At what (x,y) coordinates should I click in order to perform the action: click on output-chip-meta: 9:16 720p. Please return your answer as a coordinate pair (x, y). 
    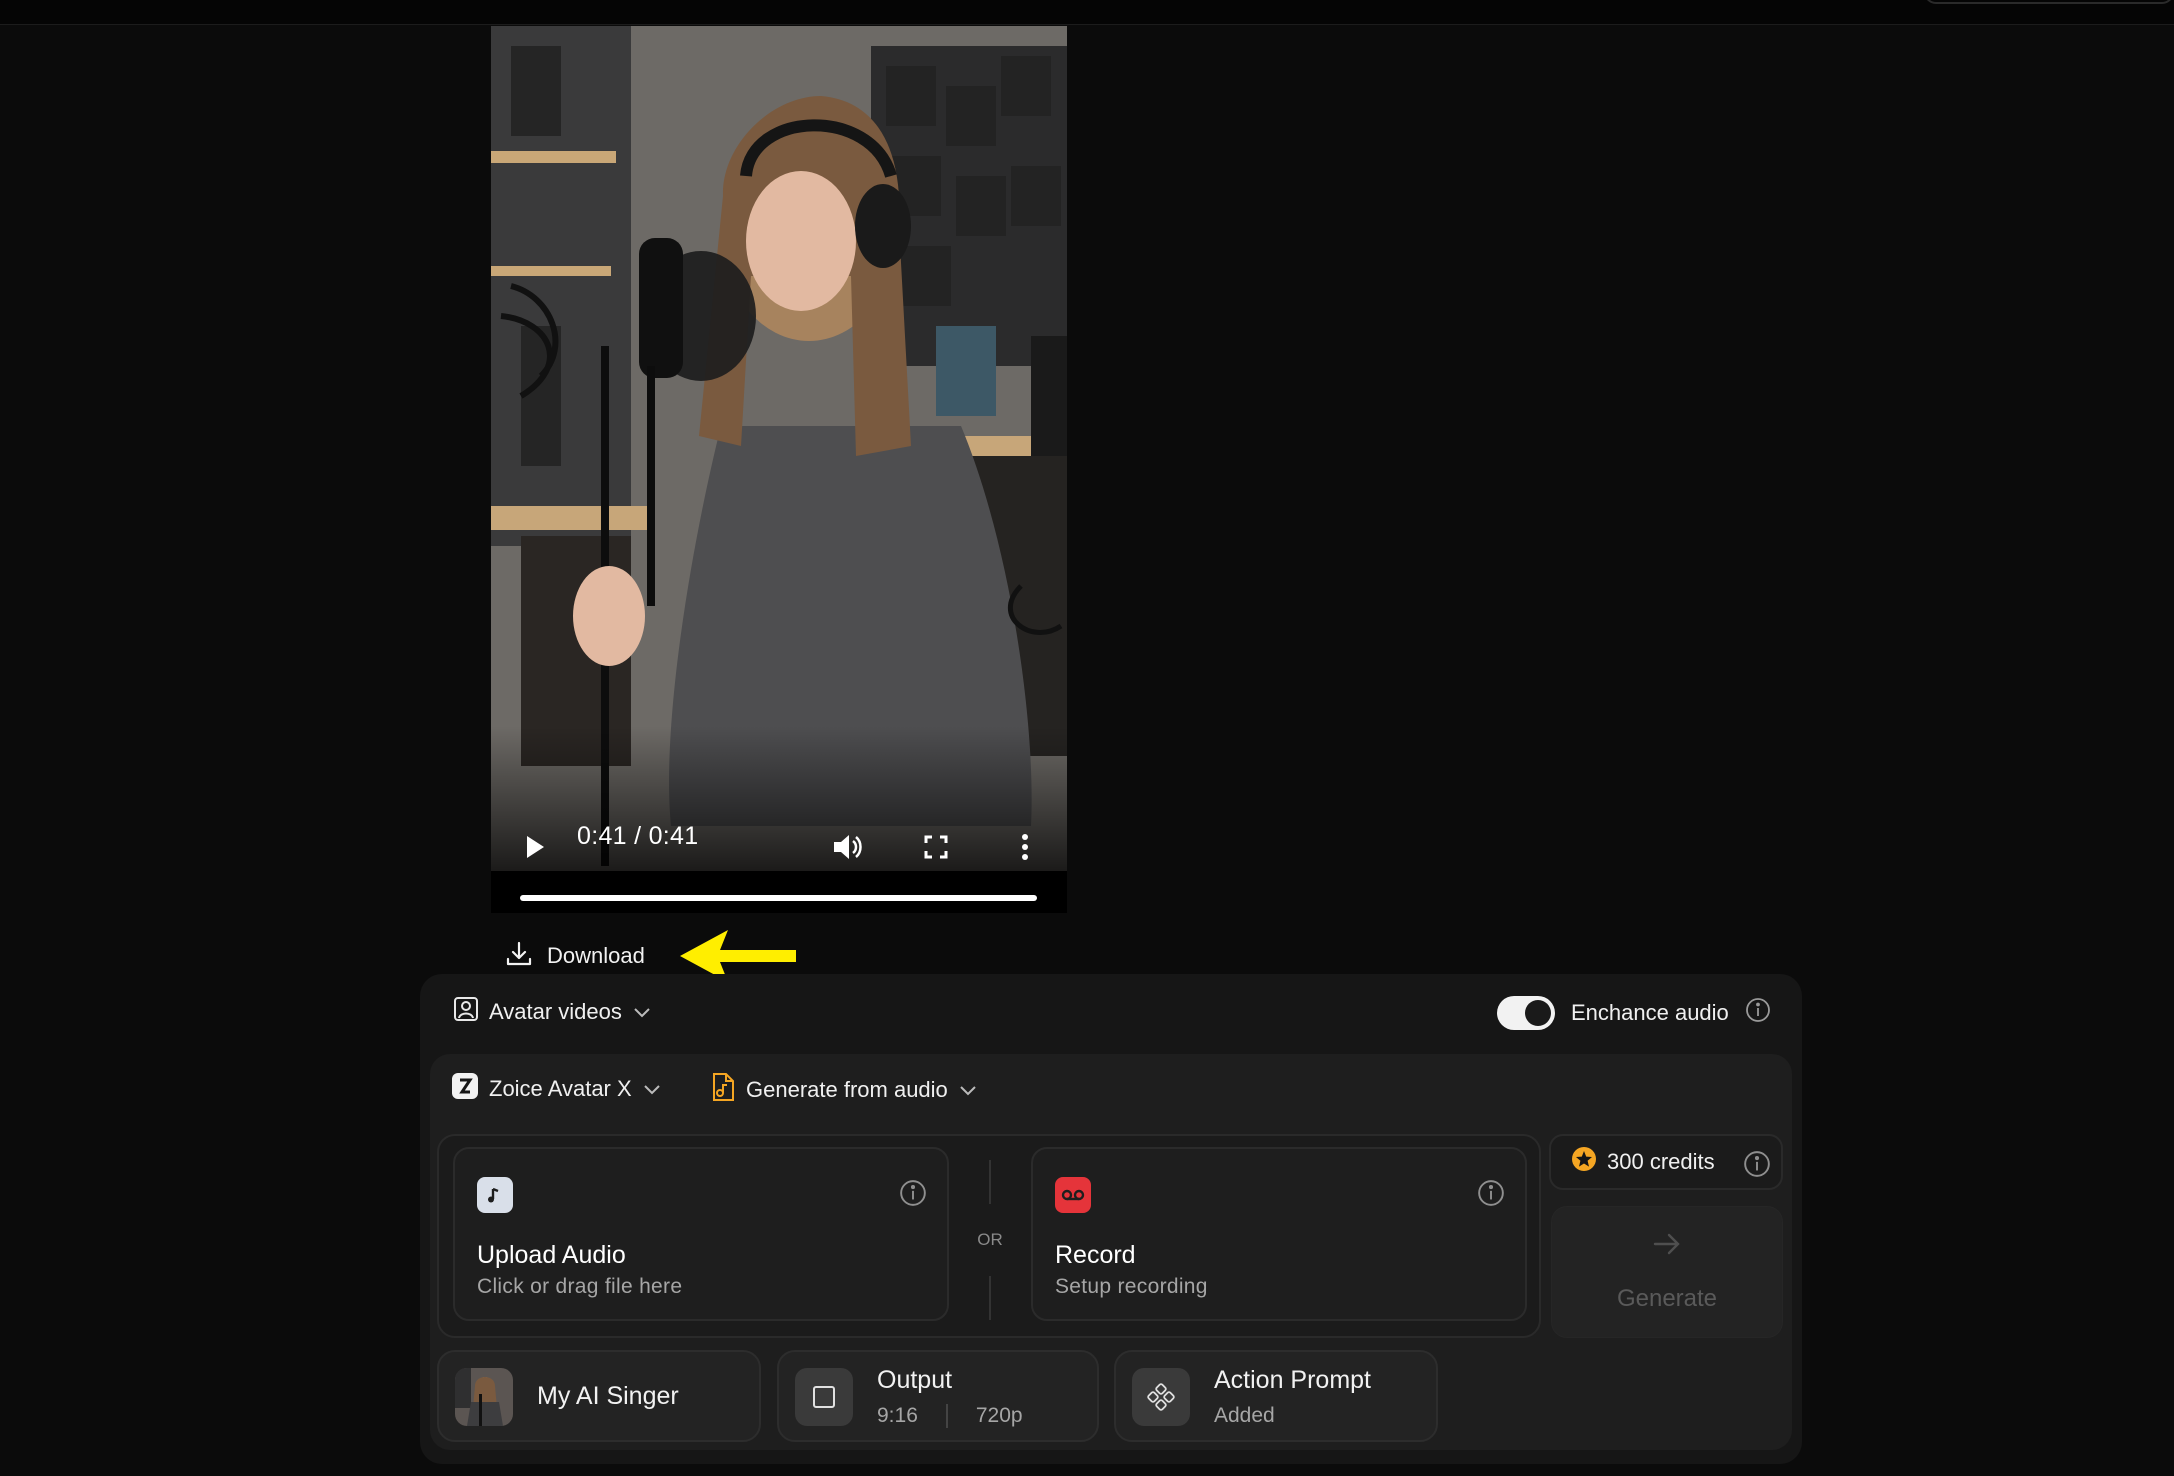
    Looking at the image, I should click on (950, 1416).